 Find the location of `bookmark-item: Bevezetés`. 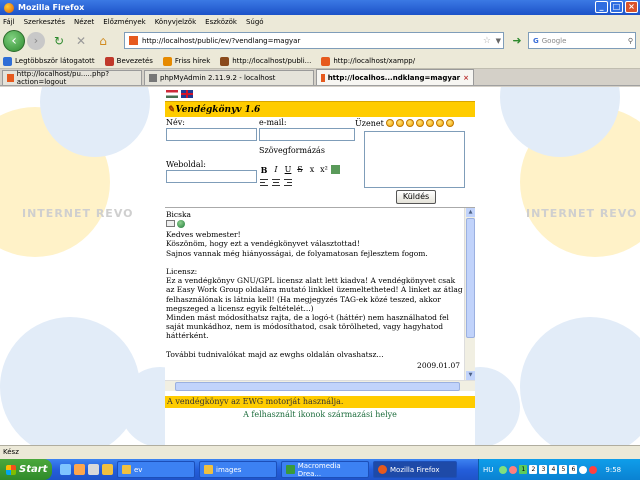

bookmark-item: Bevezetés is located at coordinates (128, 61).